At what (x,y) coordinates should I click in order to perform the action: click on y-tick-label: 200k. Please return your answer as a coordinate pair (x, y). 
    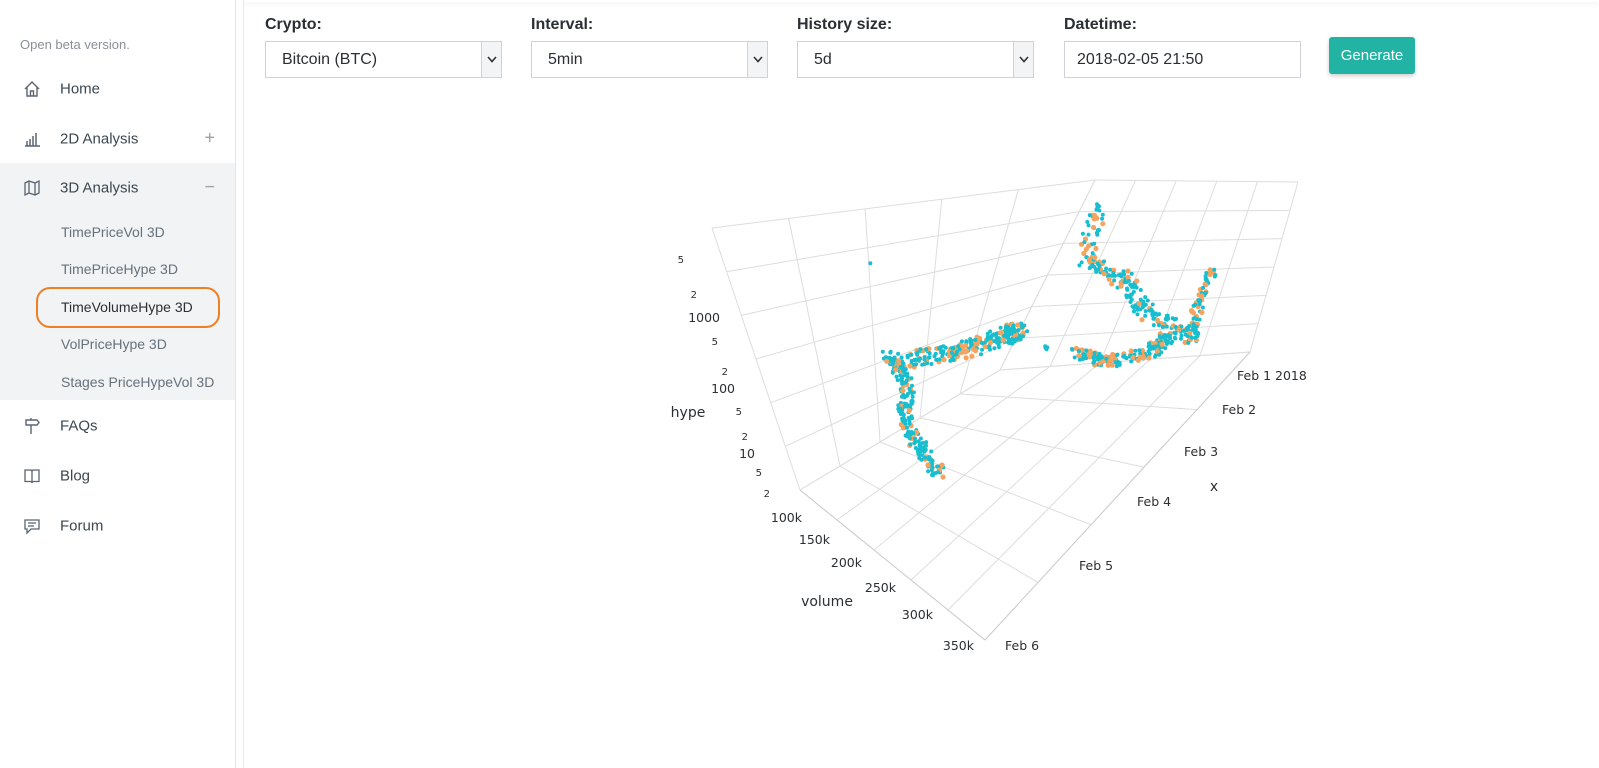
    Looking at the image, I should click on (847, 562).